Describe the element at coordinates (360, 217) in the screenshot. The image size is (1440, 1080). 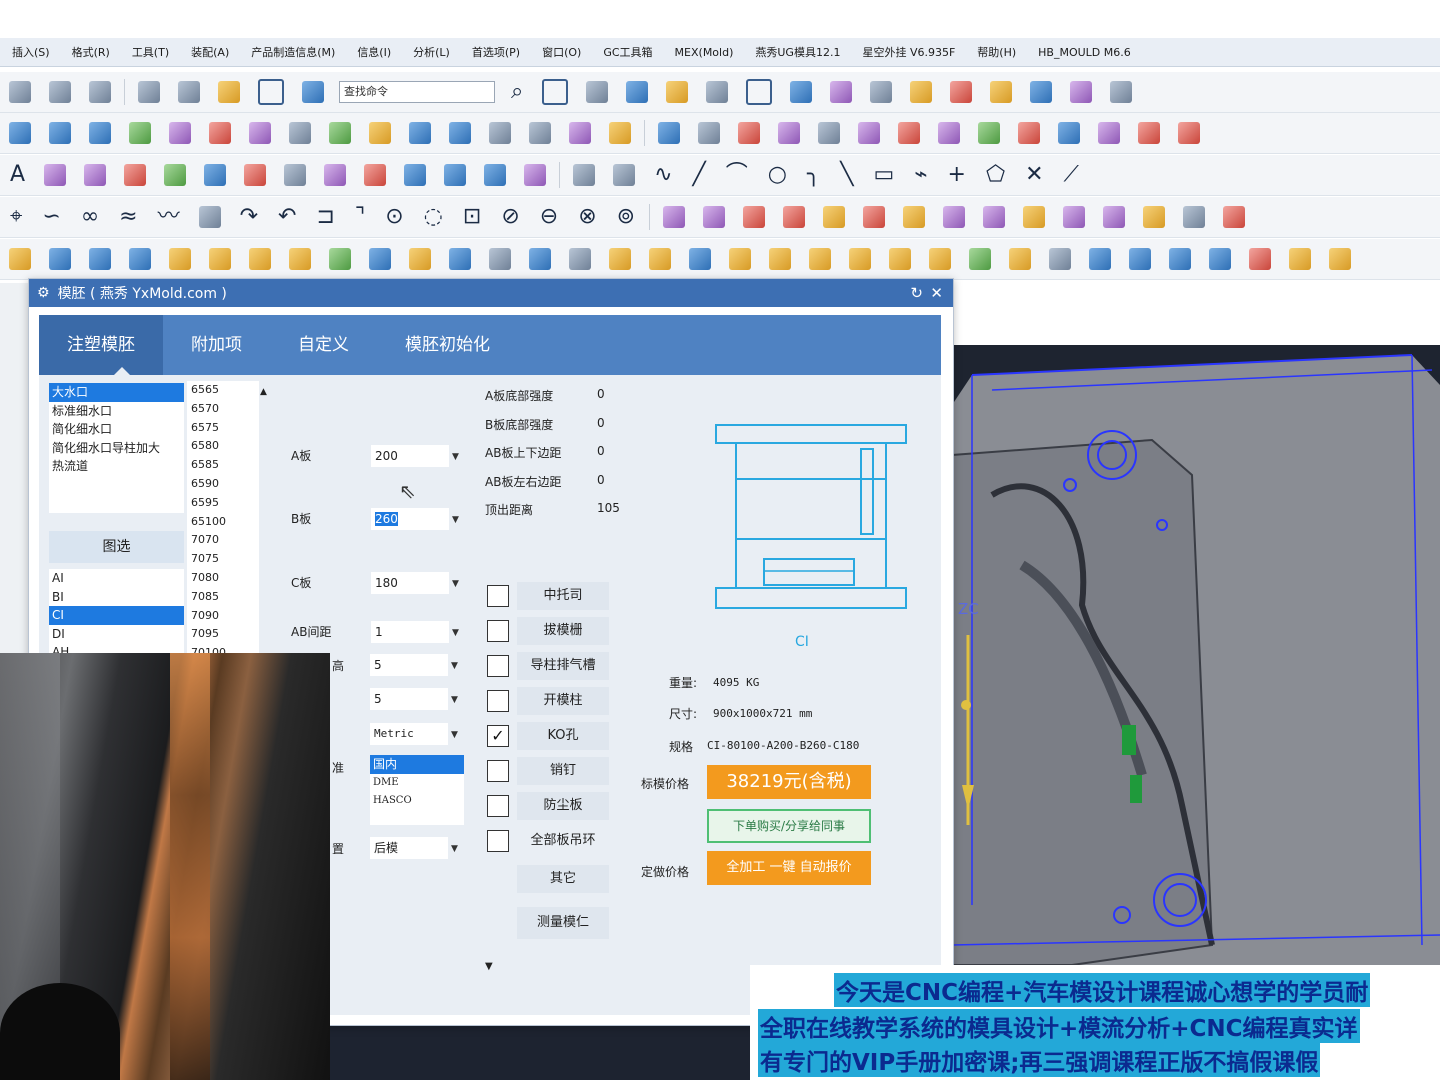
I see `corner-icon: ⌝` at that location.